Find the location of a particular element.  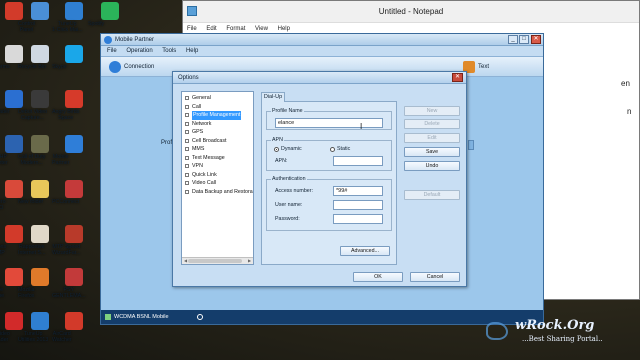

desktop-icon-label: n Video loader is located at coordinates (5, 337).